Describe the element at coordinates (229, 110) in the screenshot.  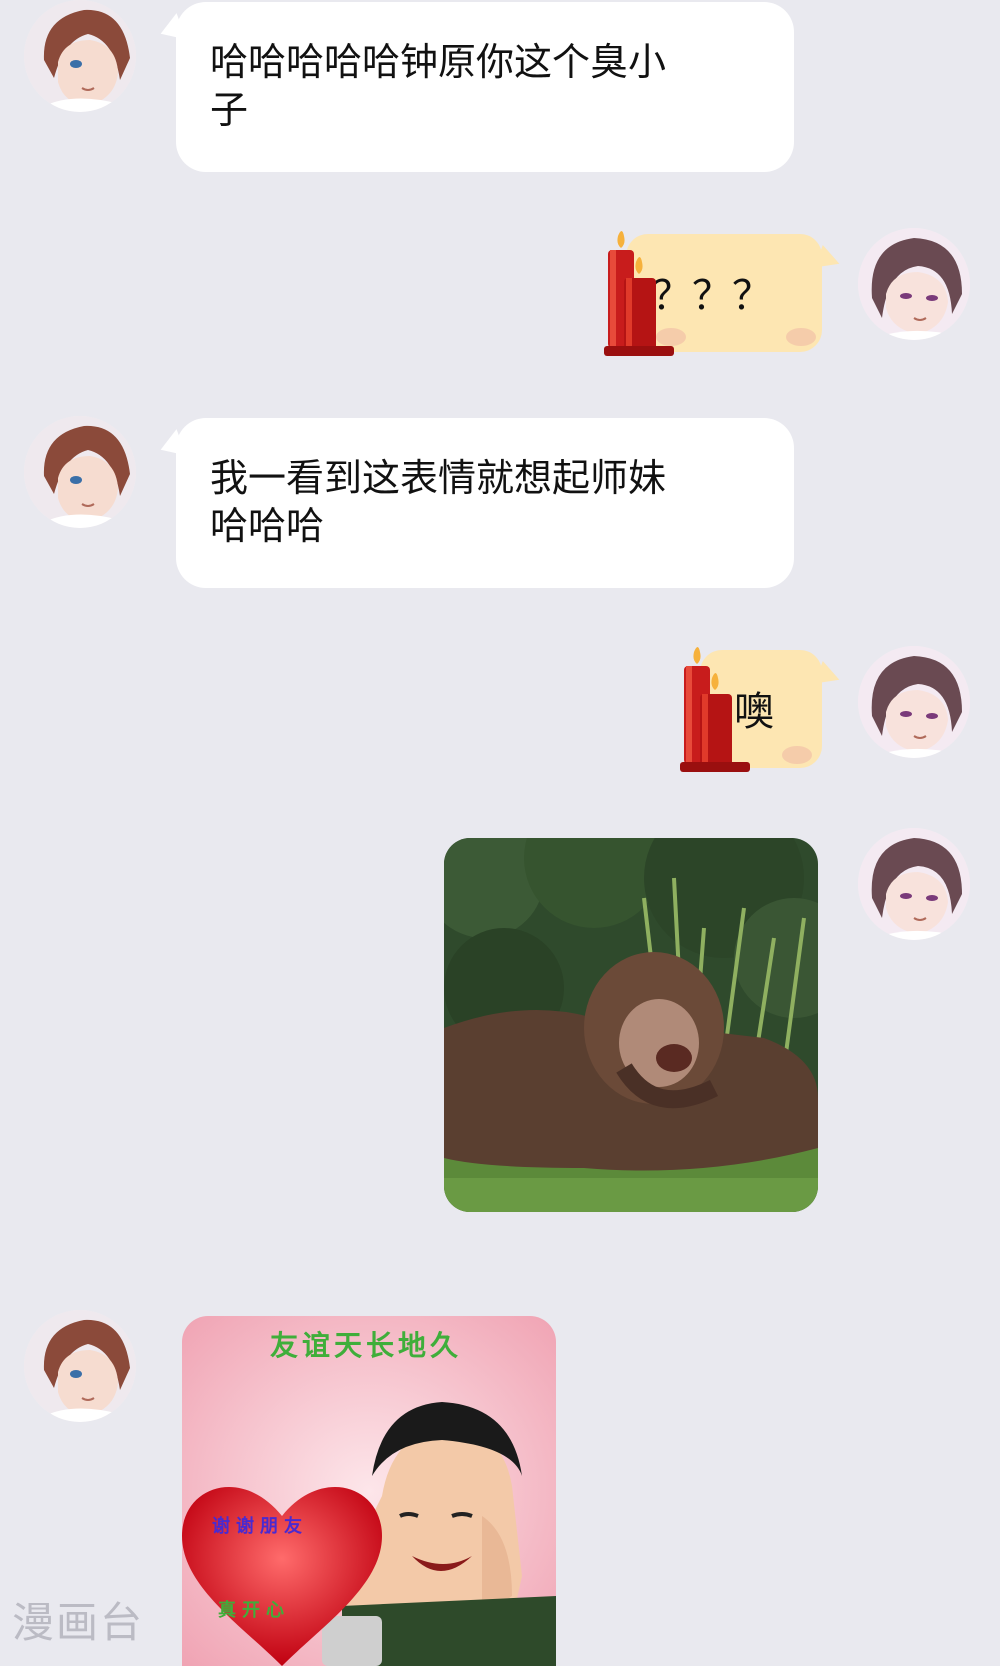
I see `message-text-line: 子` at that location.